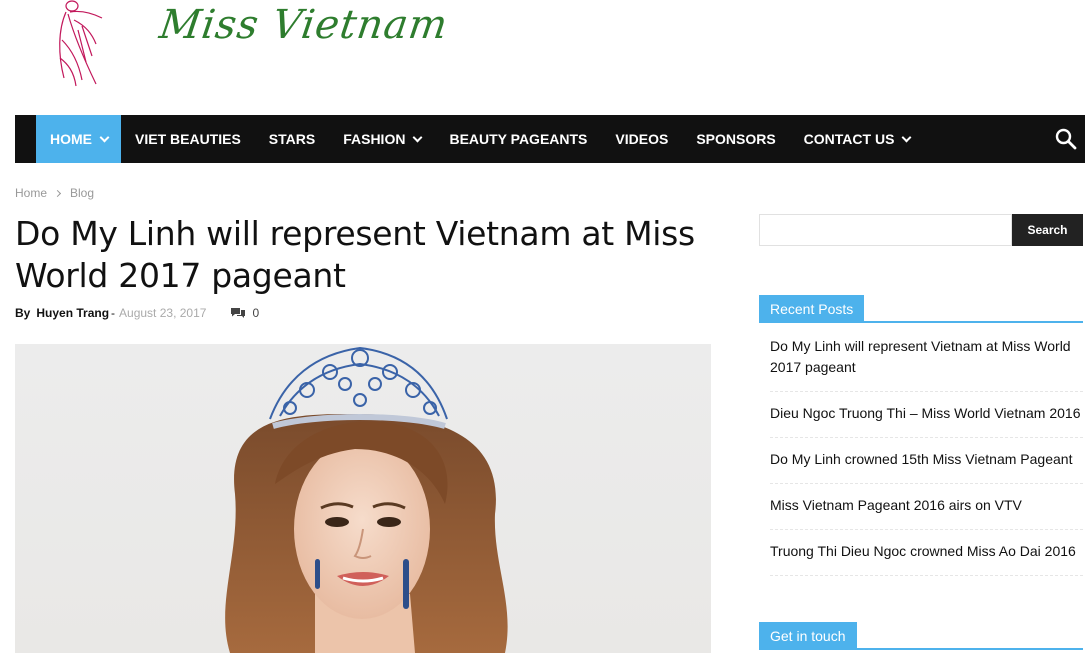  What do you see at coordinates (304, 25) in the screenshot?
I see `logo-text: Miss Vietnam` at bounding box center [304, 25].